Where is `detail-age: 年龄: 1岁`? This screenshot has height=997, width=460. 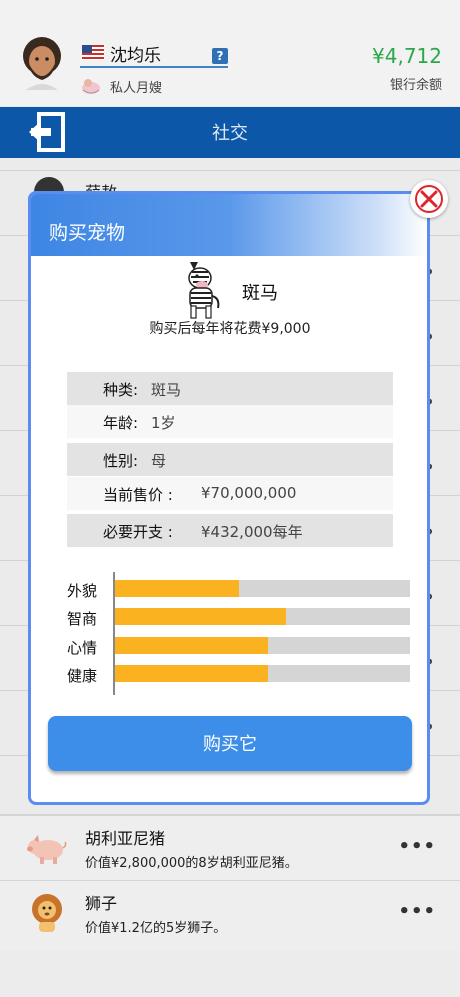
detail-age: 年龄: 1岁 is located at coordinates (230, 421).